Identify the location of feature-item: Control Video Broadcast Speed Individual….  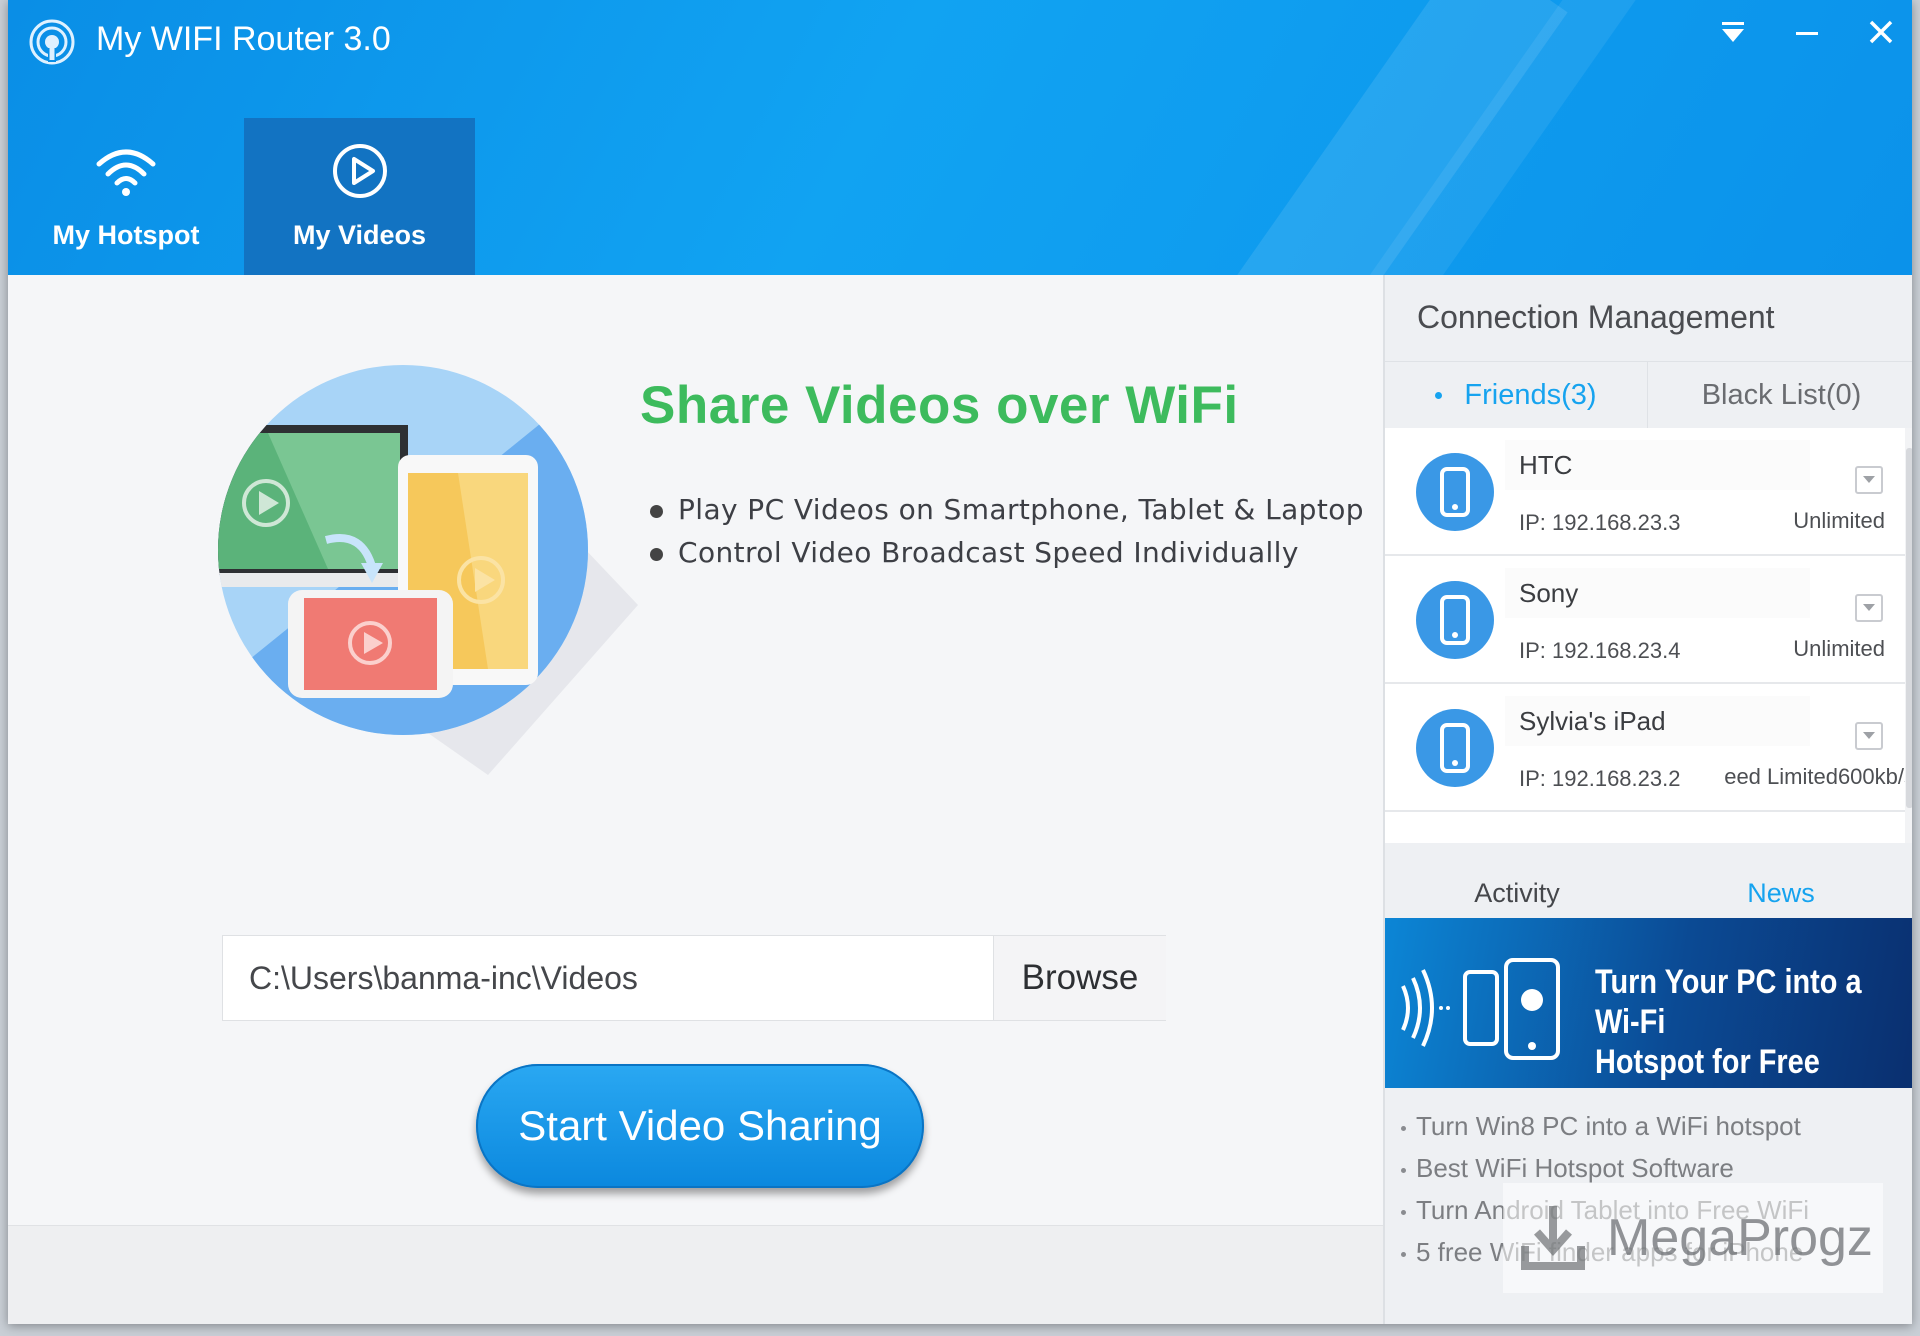
(1006, 552).